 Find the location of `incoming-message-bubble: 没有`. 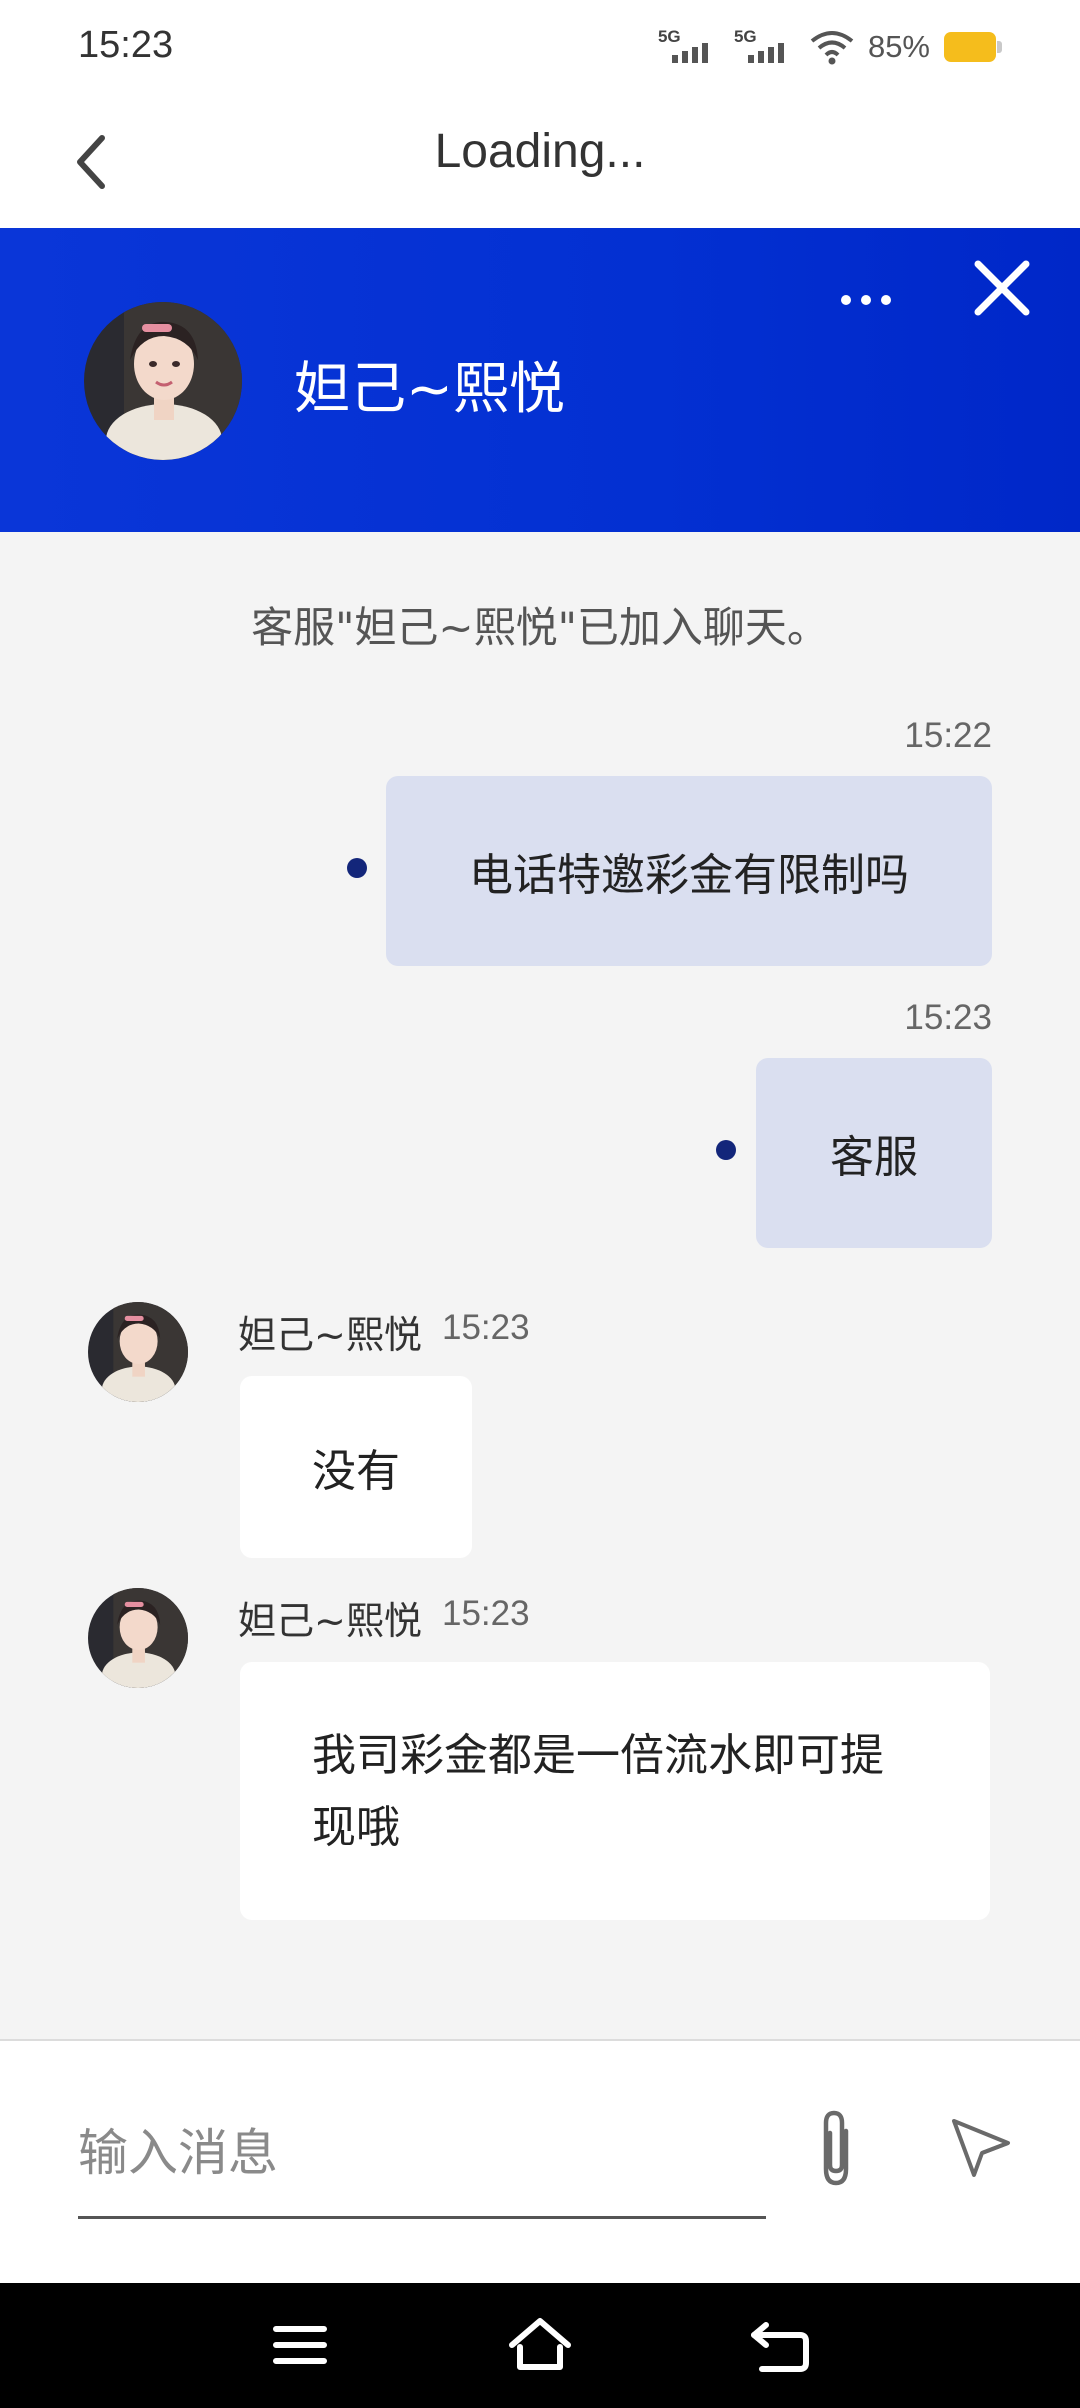

incoming-message-bubble: 没有 is located at coordinates (356, 1467).